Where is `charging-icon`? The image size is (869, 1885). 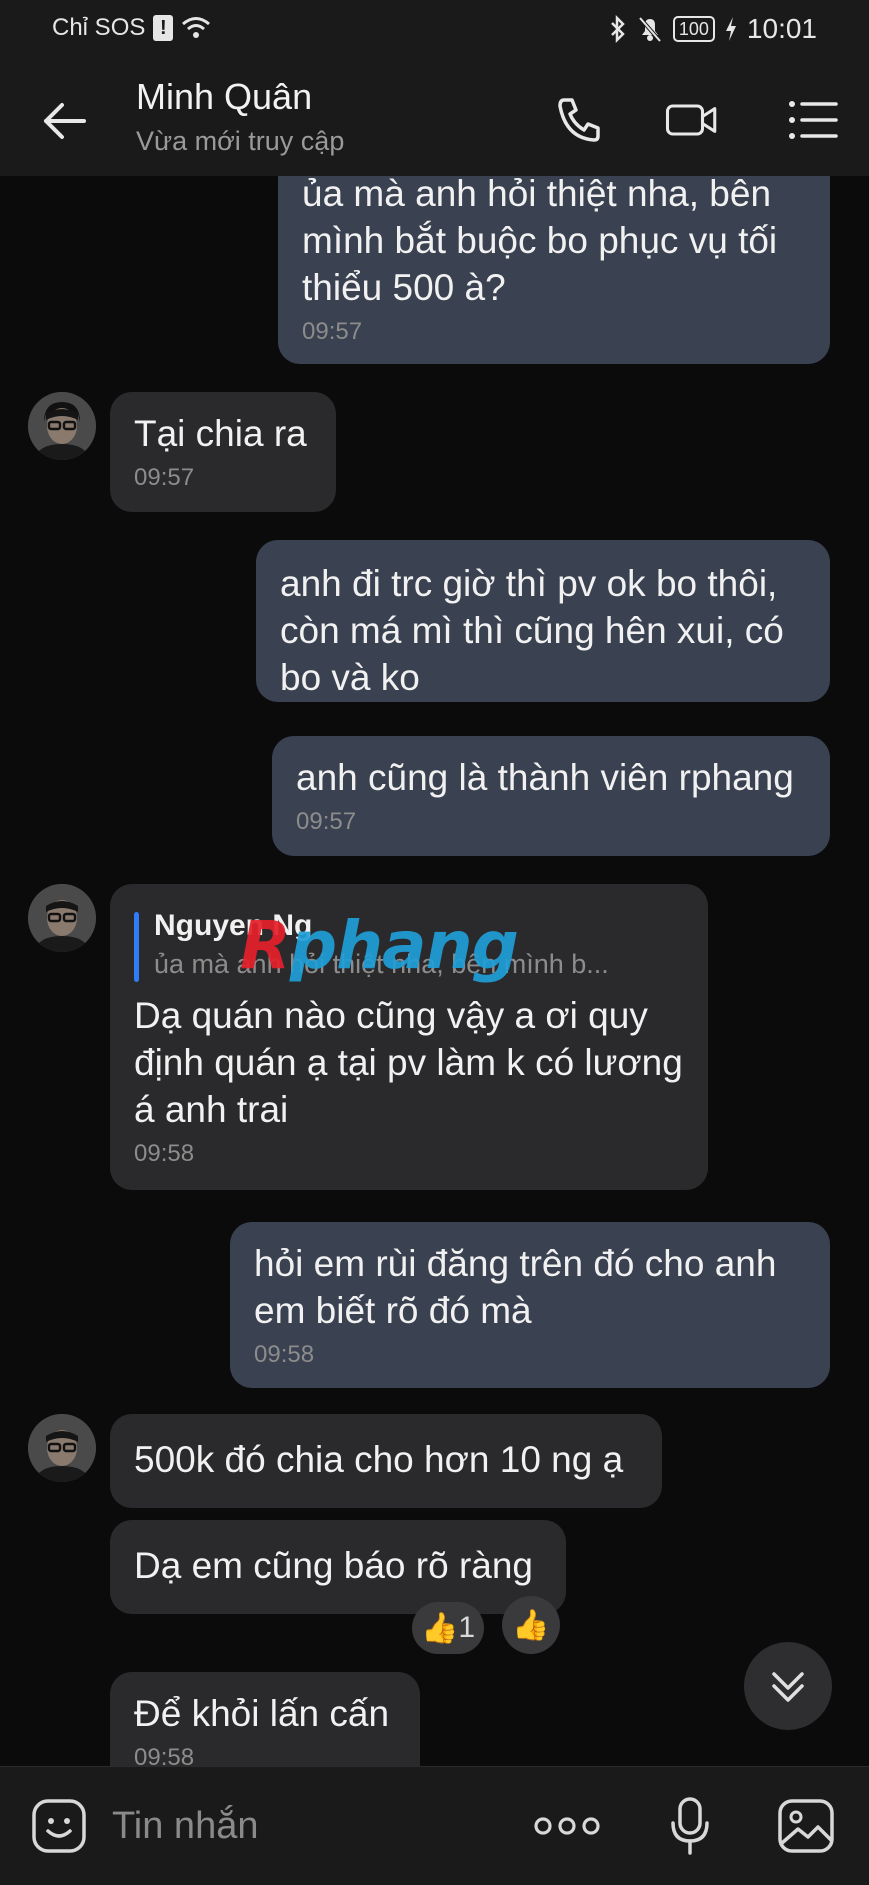 charging-icon is located at coordinates (730, 29).